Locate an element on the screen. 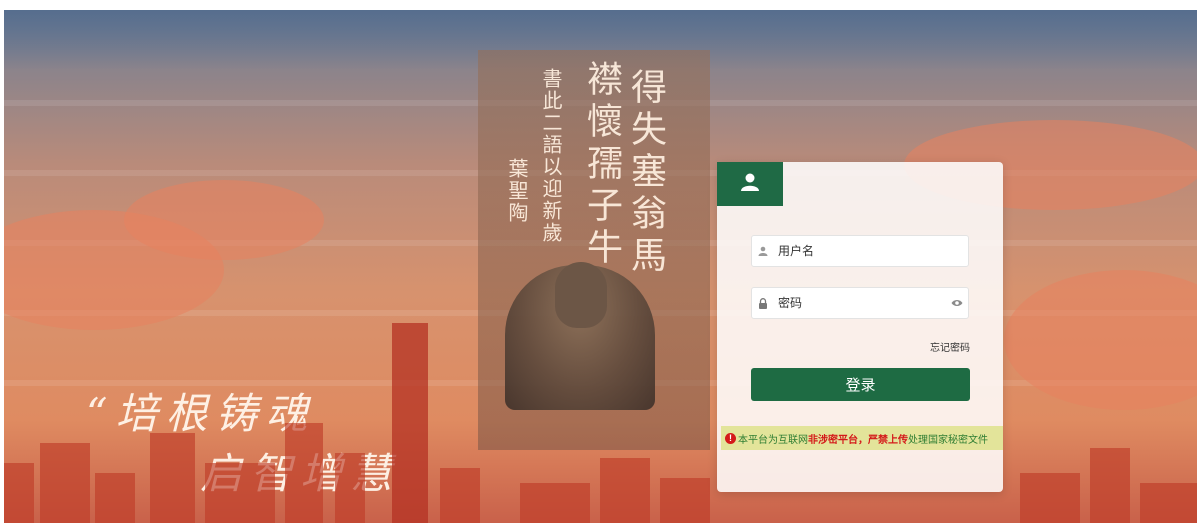 Image resolution: width=1201 pixels, height=523 pixels. calligraphy-left-col2: 葉聖陶 is located at coordinates (517, 191).